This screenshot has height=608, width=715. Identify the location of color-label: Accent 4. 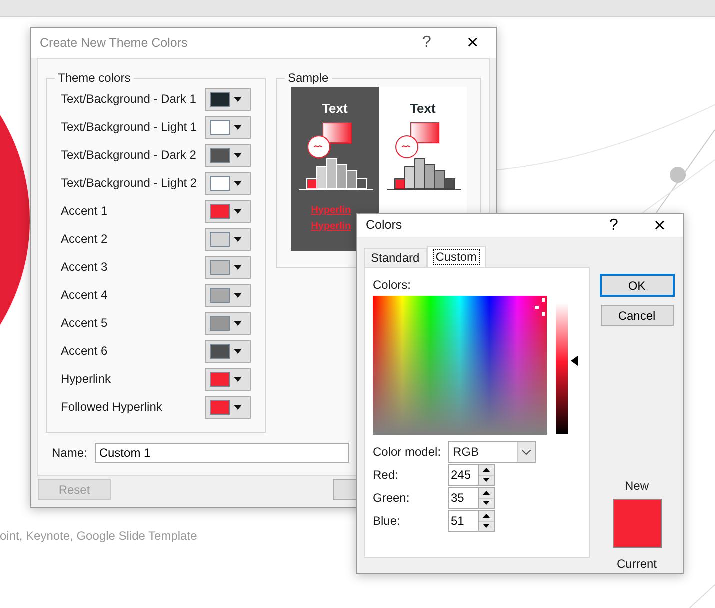
(85, 295).